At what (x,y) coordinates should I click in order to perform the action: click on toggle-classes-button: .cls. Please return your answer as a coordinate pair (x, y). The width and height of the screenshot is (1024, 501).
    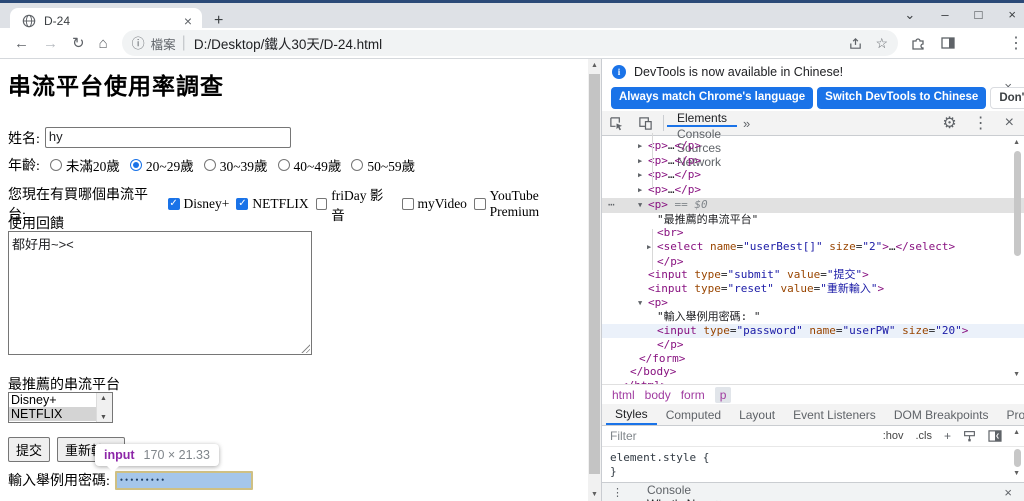
    Looking at the image, I should click on (923, 436).